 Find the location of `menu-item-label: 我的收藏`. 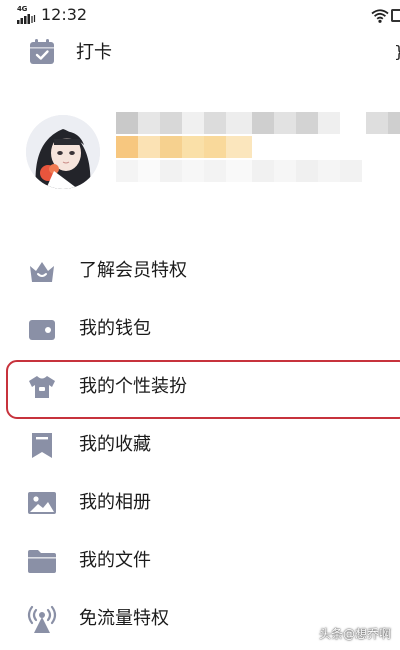

menu-item-label: 我的收藏 is located at coordinates (115, 444).